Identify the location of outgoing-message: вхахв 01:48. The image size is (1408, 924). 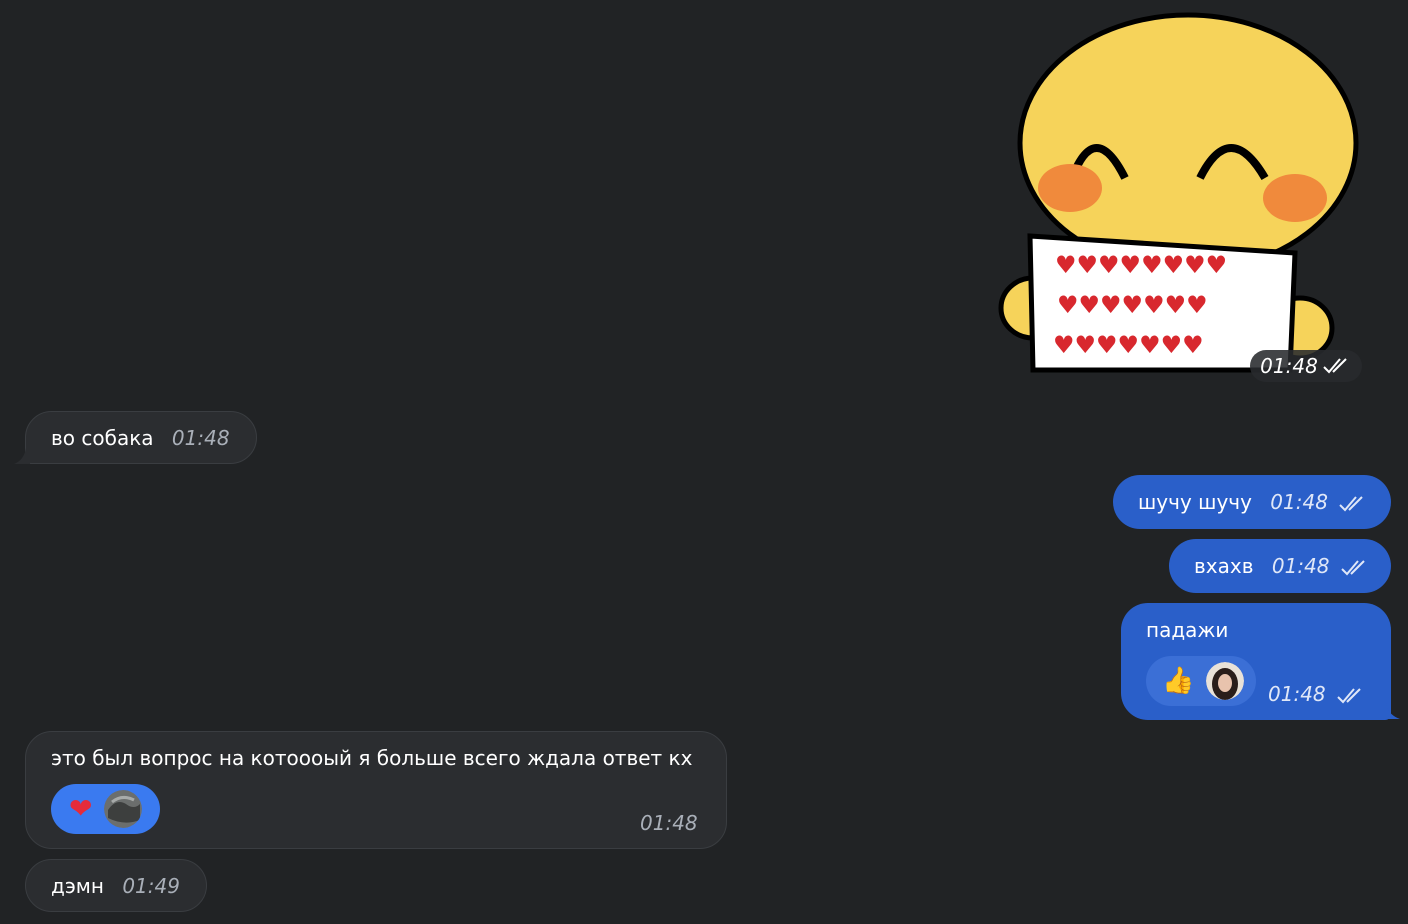
(1280, 566).